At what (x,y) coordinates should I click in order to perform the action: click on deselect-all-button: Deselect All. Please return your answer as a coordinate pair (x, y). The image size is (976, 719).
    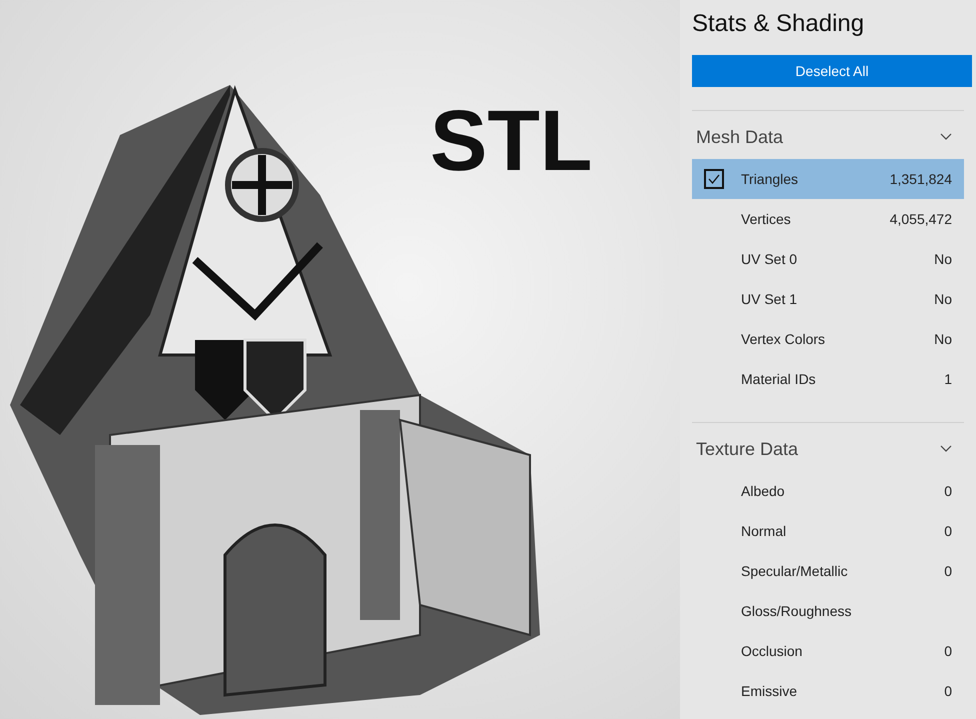
    Looking at the image, I should click on (832, 71).